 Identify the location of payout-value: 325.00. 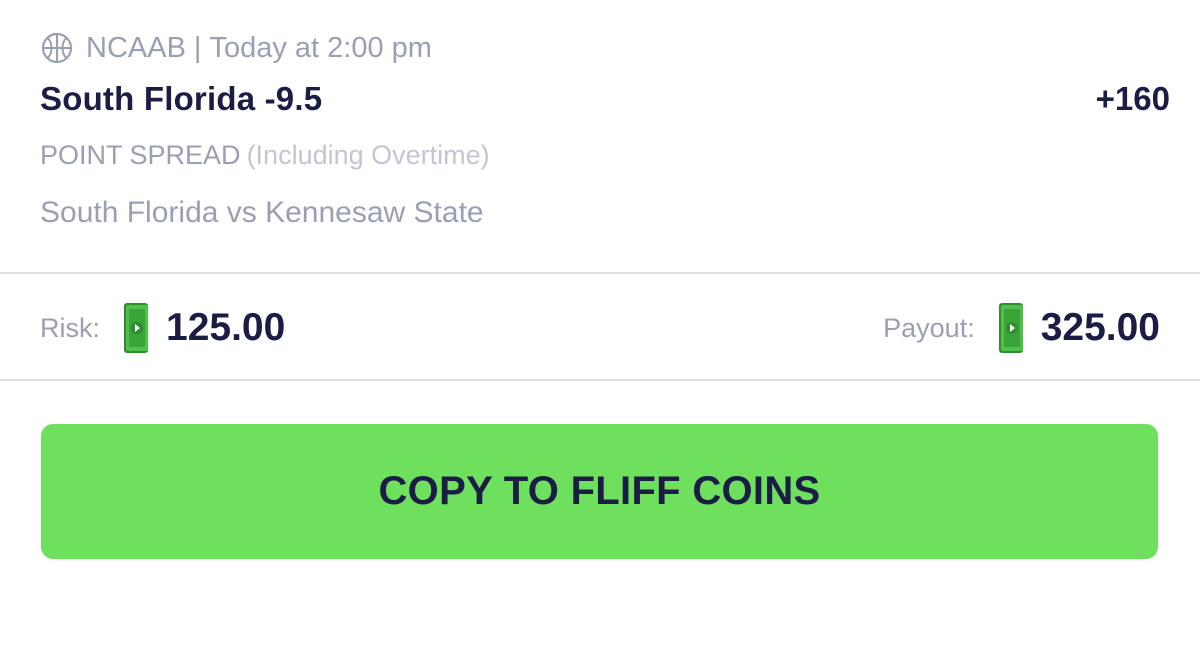
(1100, 327).